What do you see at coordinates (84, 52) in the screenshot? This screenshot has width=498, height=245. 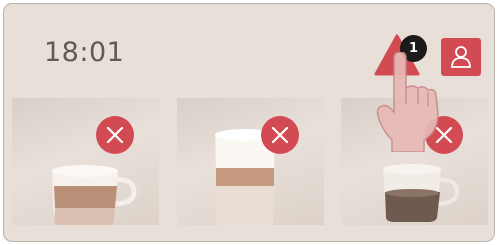 I see `clock: 18:01` at bounding box center [84, 52].